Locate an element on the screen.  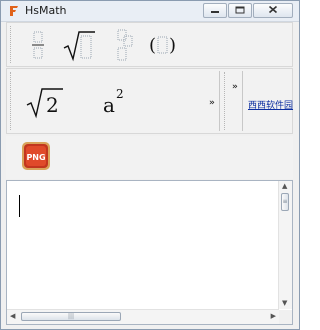
window-controls is located at coordinates (248, 10).